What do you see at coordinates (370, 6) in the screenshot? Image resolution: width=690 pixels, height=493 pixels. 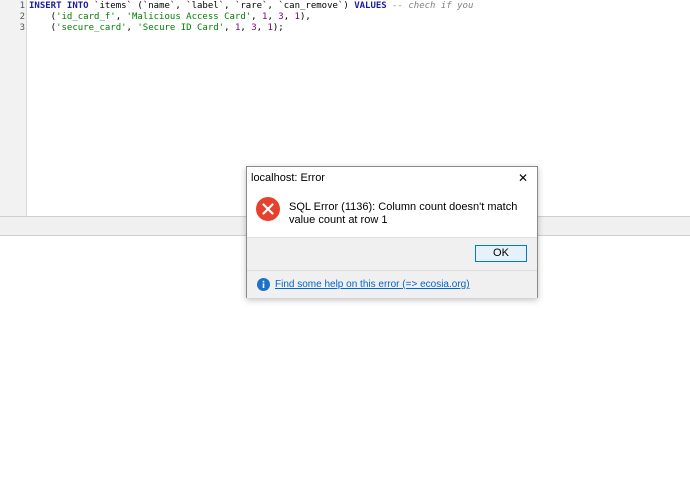 I see `code-token: VALUES` at bounding box center [370, 6].